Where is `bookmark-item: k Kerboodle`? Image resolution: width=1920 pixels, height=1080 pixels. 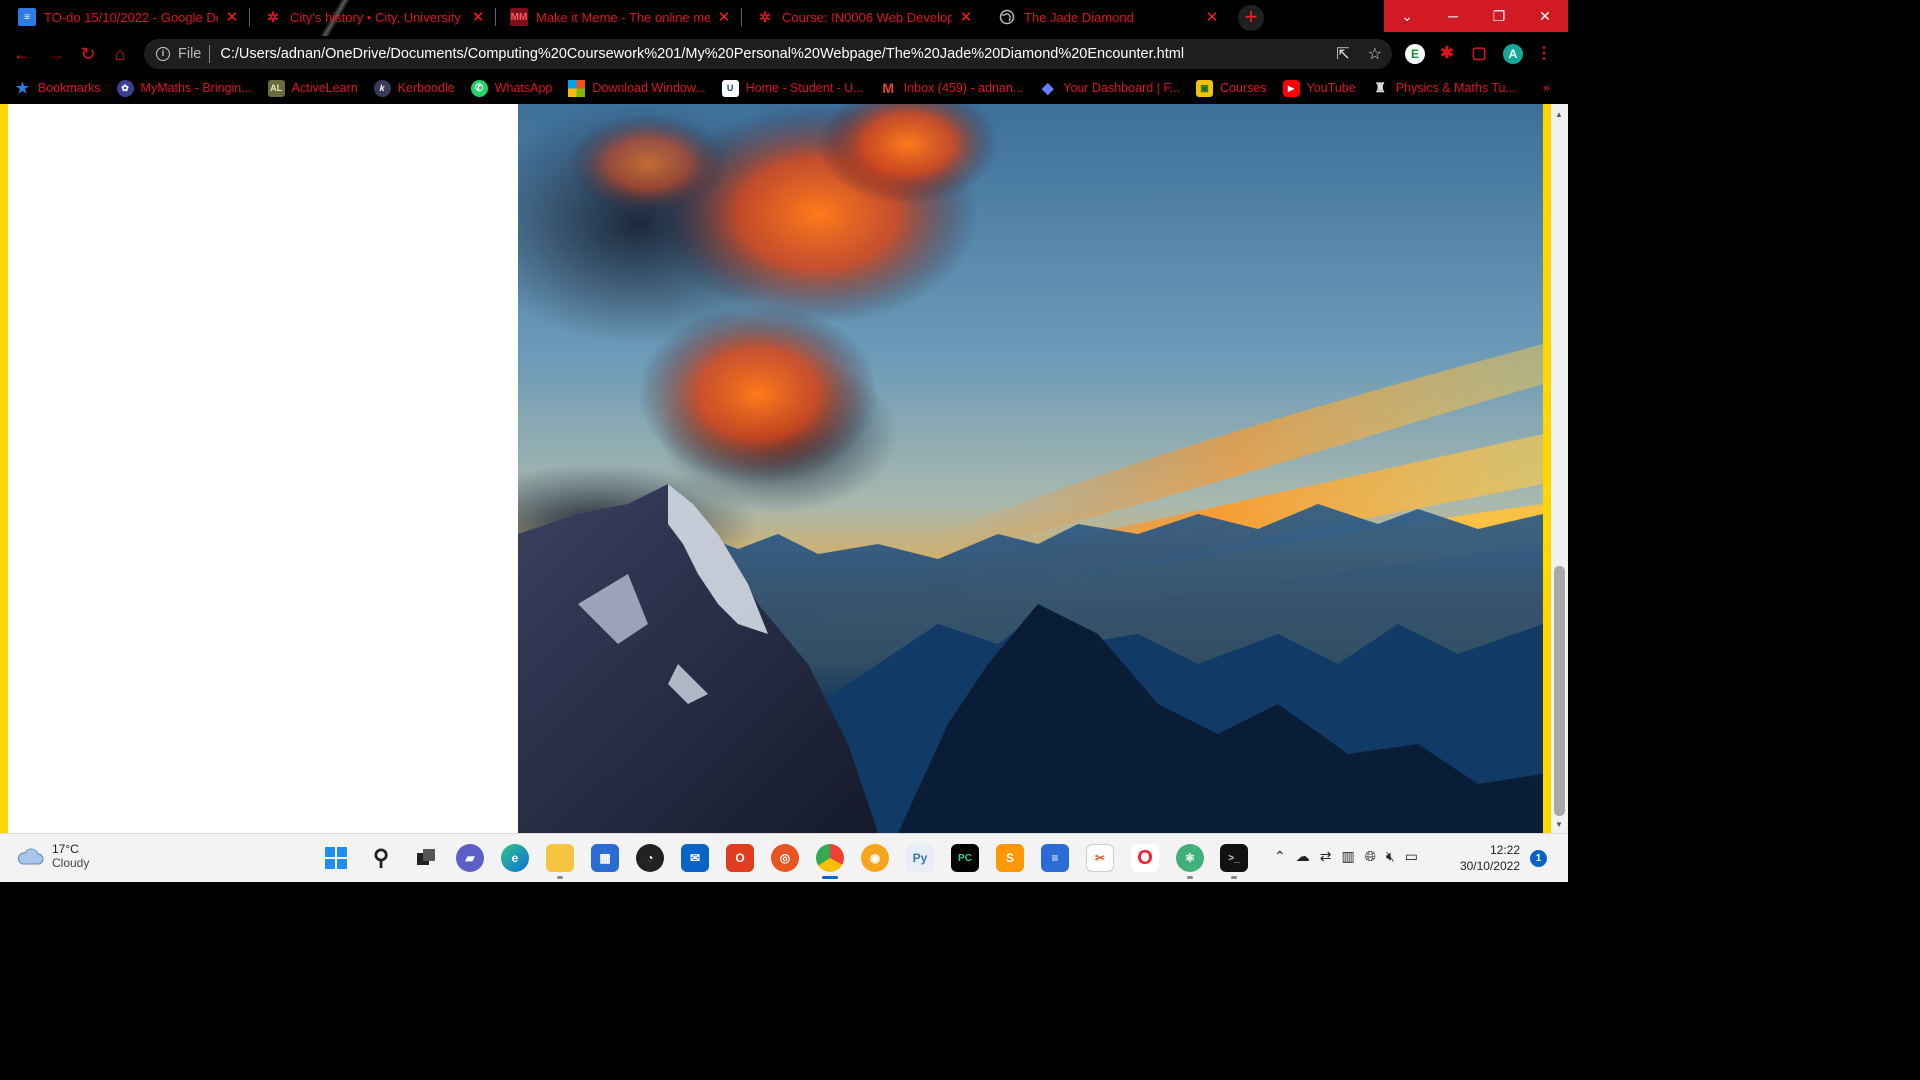 bookmark-item: k Kerboodle is located at coordinates (414, 88).